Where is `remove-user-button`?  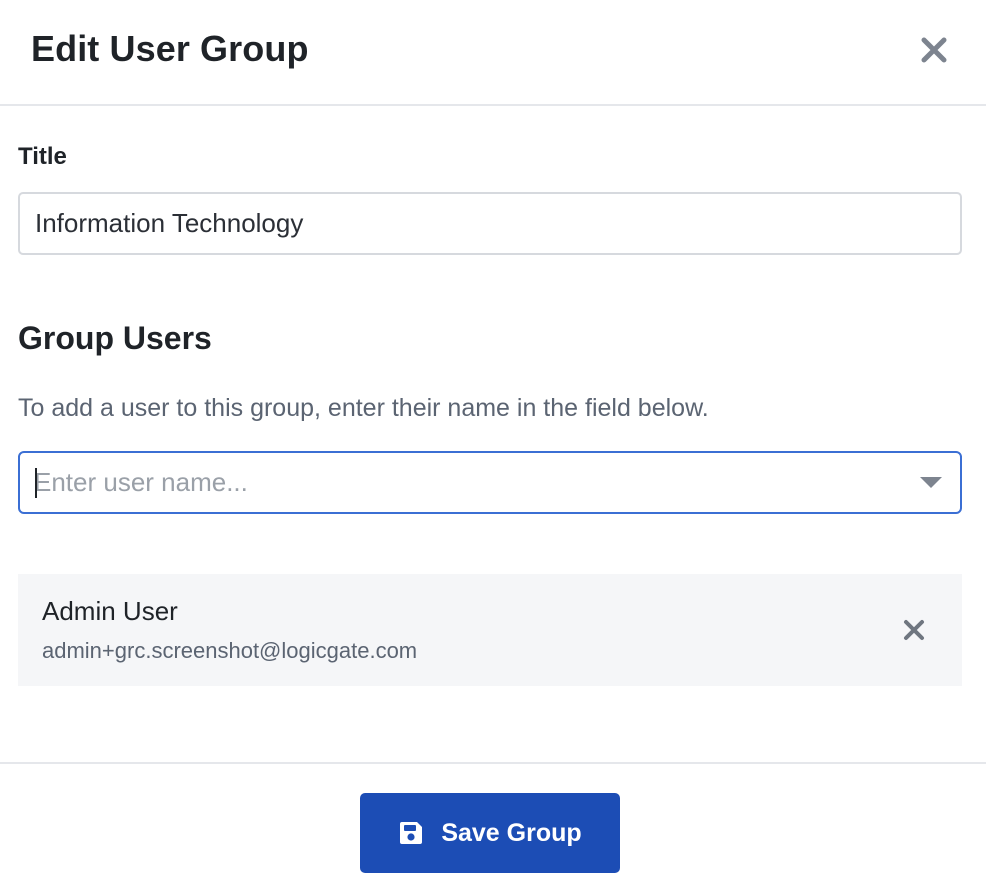
remove-user-button is located at coordinates (914, 630).